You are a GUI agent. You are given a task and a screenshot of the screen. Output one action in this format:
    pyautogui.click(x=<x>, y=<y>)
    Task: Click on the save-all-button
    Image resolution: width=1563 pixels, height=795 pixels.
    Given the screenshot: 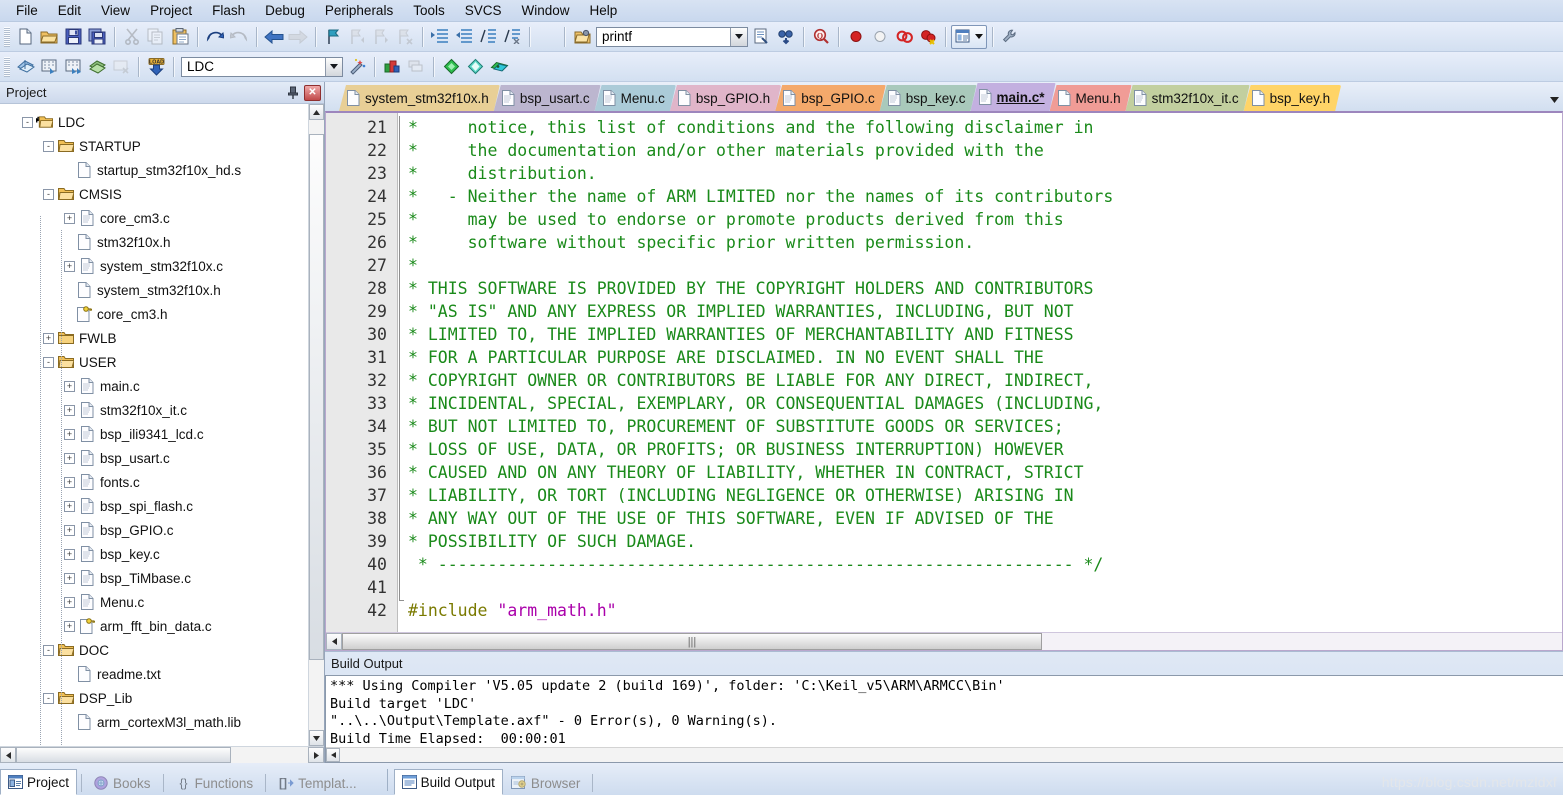 What is the action you would take?
    pyautogui.click(x=97, y=37)
    